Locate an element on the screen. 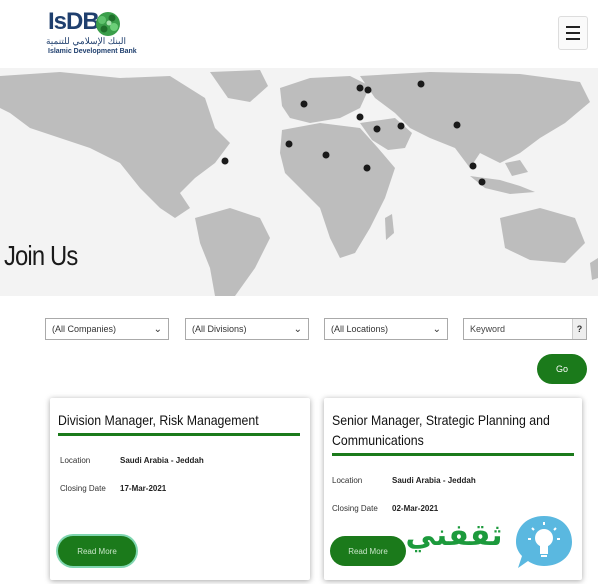  divisions-dropdown: (All Divisions) ⌄ is located at coordinates (247, 329).